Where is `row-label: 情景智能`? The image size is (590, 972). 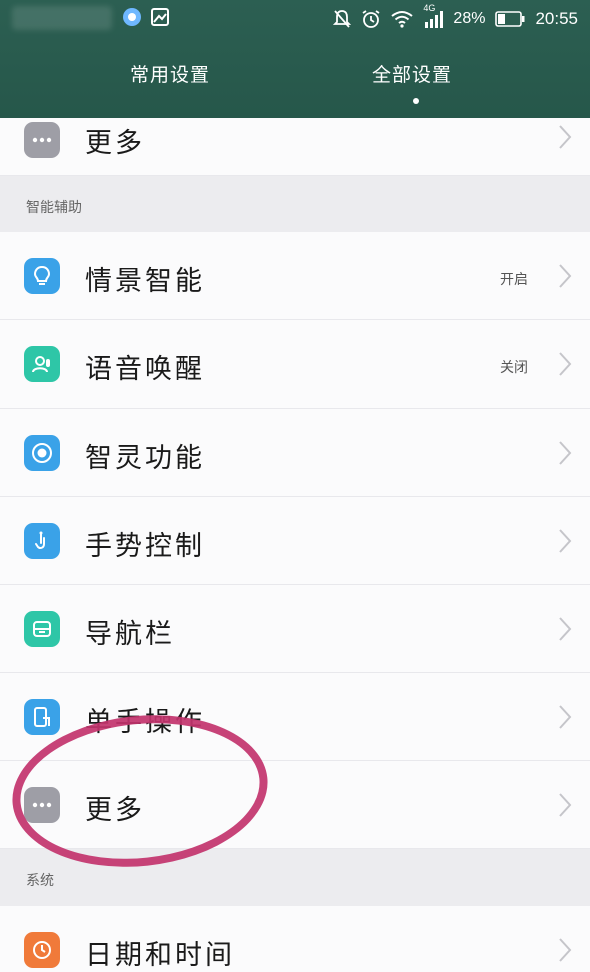
row-label: 情景智能 is located at coordinates (145, 281).